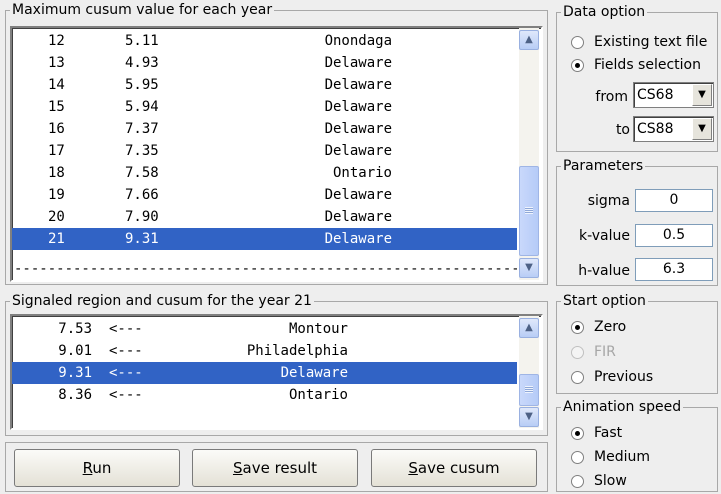  Describe the element at coordinates (264, 195) in the screenshot. I see `table-row: 19 7.66 Delaware` at that location.